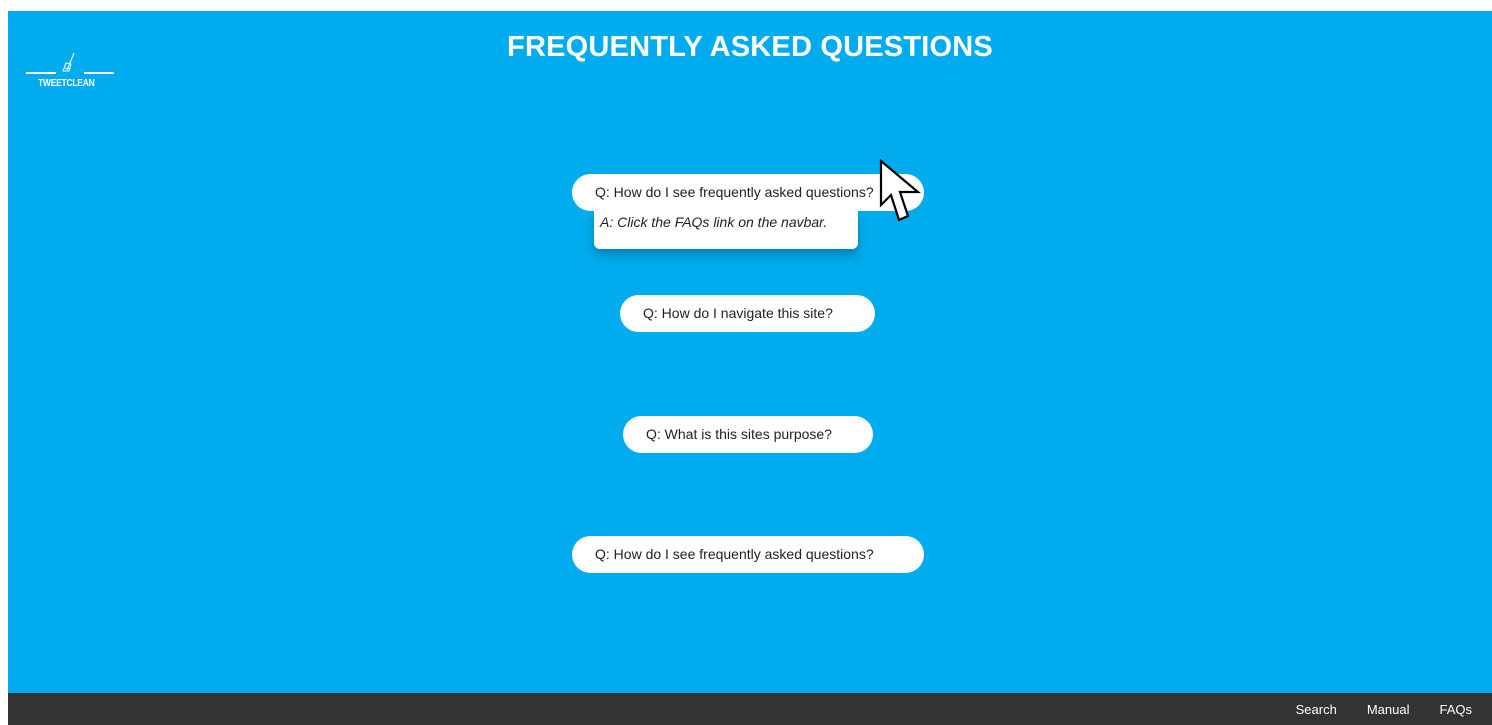  Describe the element at coordinates (1388, 709) in the screenshot. I see `nav-link-manual: Manual` at that location.